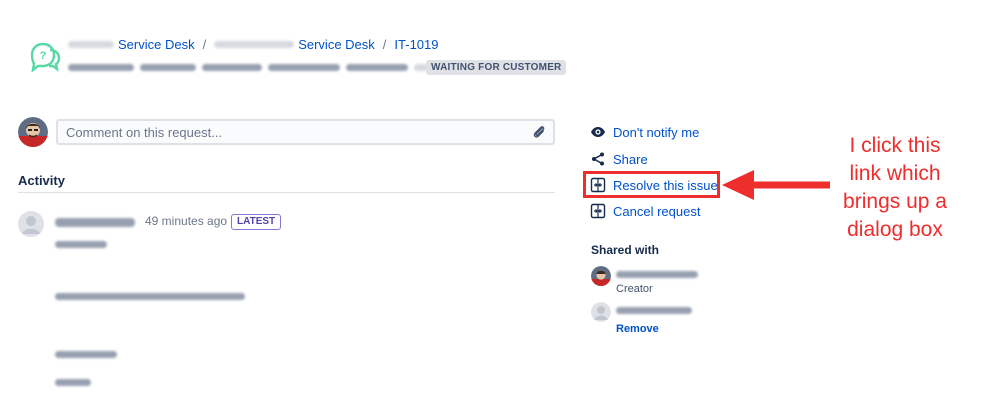 The height and width of the screenshot is (395, 999). I want to click on activity-heading: Activity, so click(41, 180).